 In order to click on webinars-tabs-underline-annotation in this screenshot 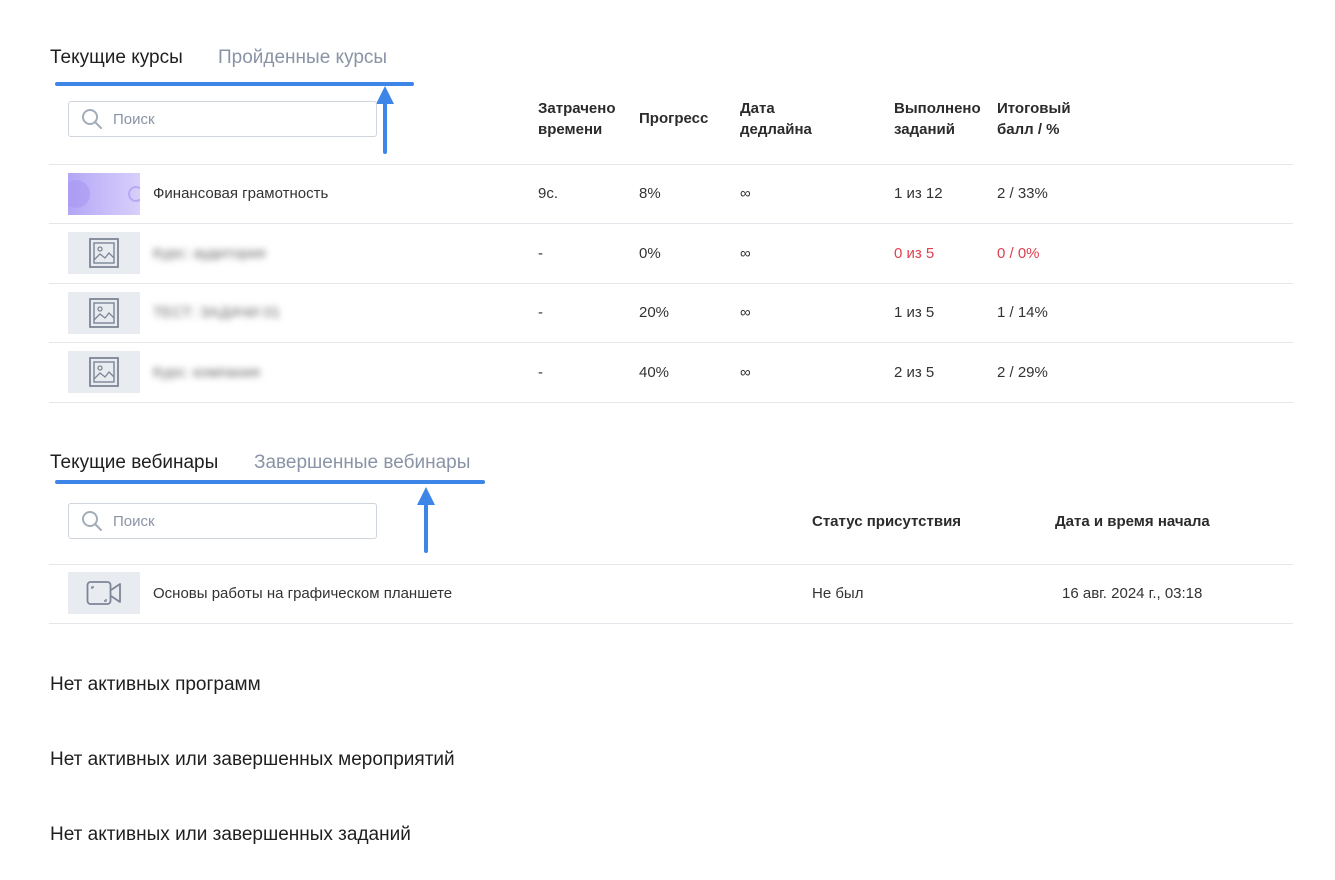, I will do `click(270, 482)`.